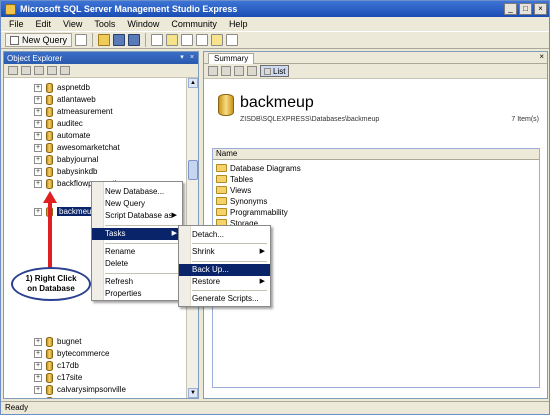 Image resolution: width=550 pixels, height=415 pixels. Describe the element at coordinates (540, 9) in the screenshot. I see `close-button: ×` at that location.